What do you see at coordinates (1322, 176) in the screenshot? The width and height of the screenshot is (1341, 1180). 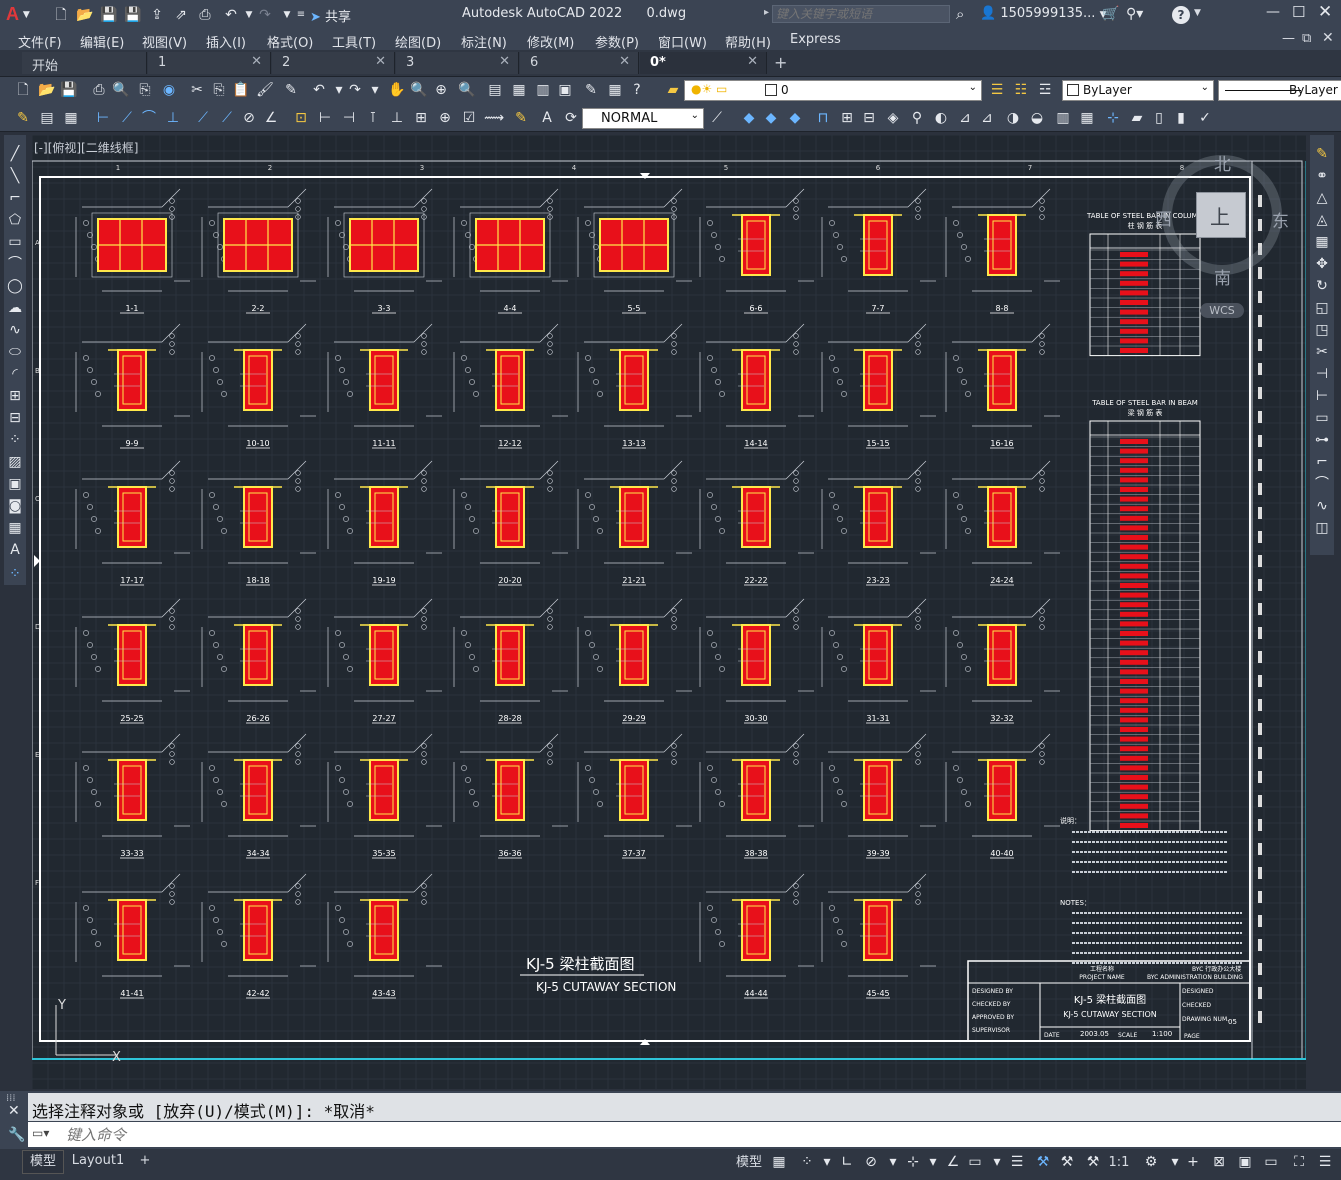 I see `copy-object-icon: ⚭` at bounding box center [1322, 176].